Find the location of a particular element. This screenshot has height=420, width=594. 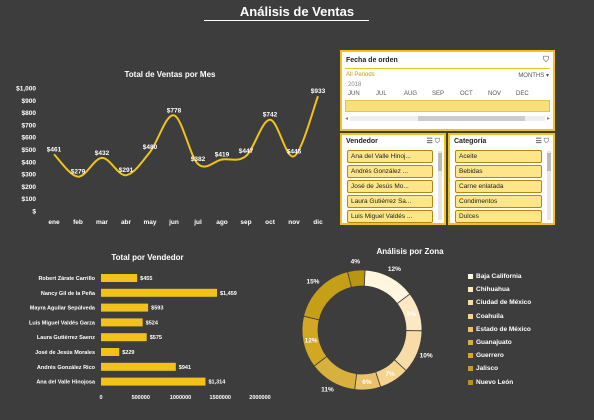

legend-item: Nuevo León is located at coordinates (528, 382).